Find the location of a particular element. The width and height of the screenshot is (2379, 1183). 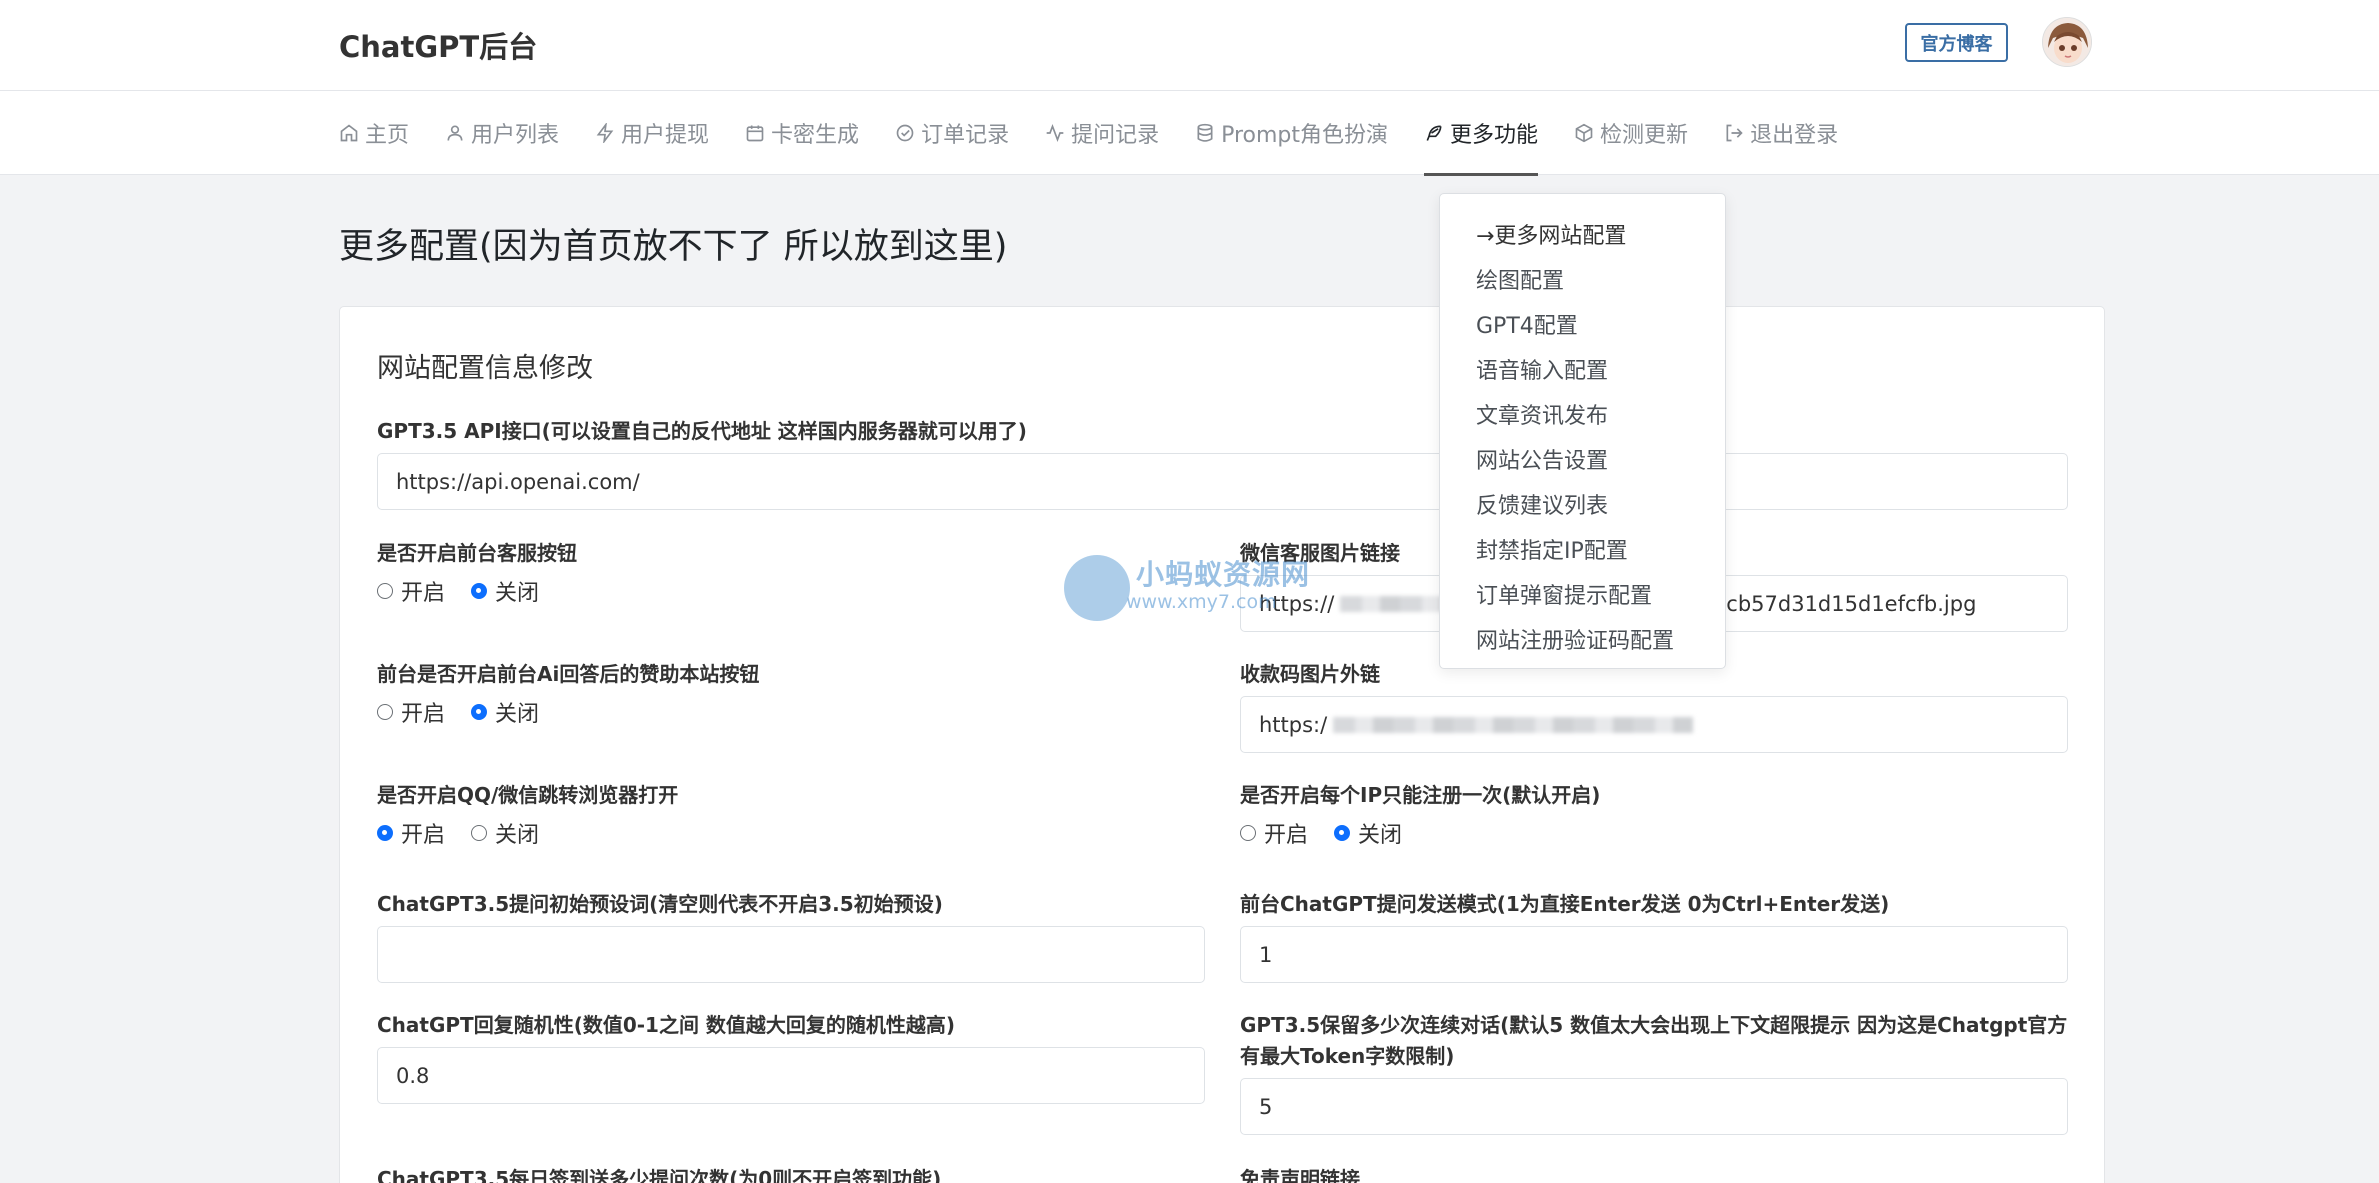

database-icon is located at coordinates (1205, 132).